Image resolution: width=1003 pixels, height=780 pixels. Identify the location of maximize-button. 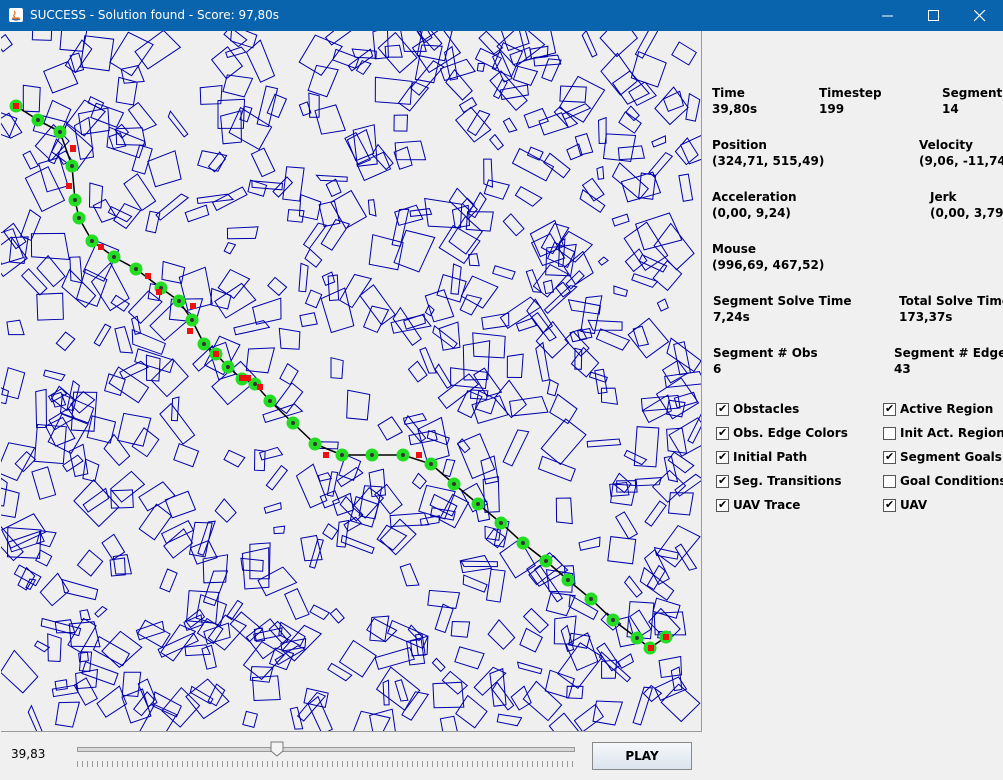
(934, 15).